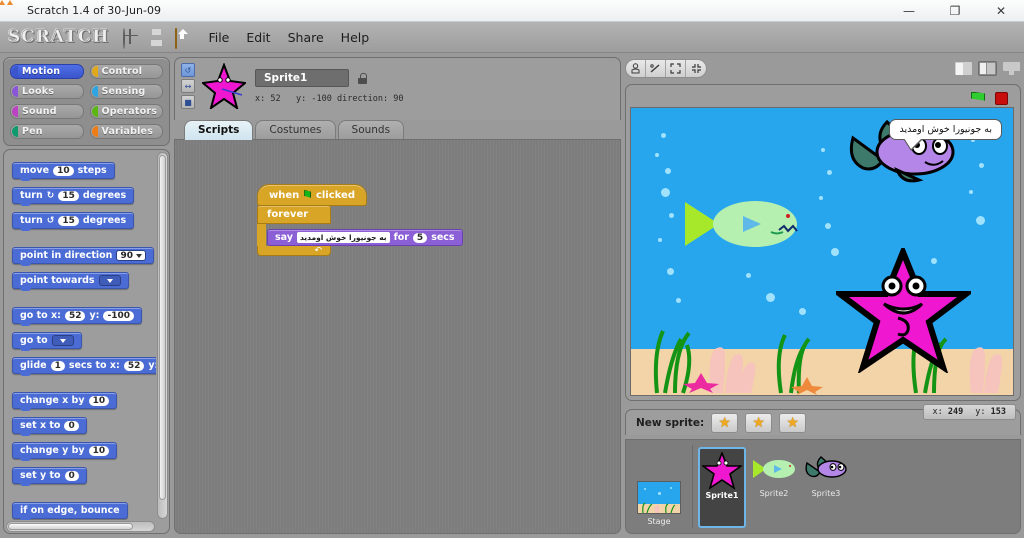 The image size is (1024, 538). Describe the element at coordinates (903, 310) in the screenshot. I see `sprite-starfish-stage` at that location.